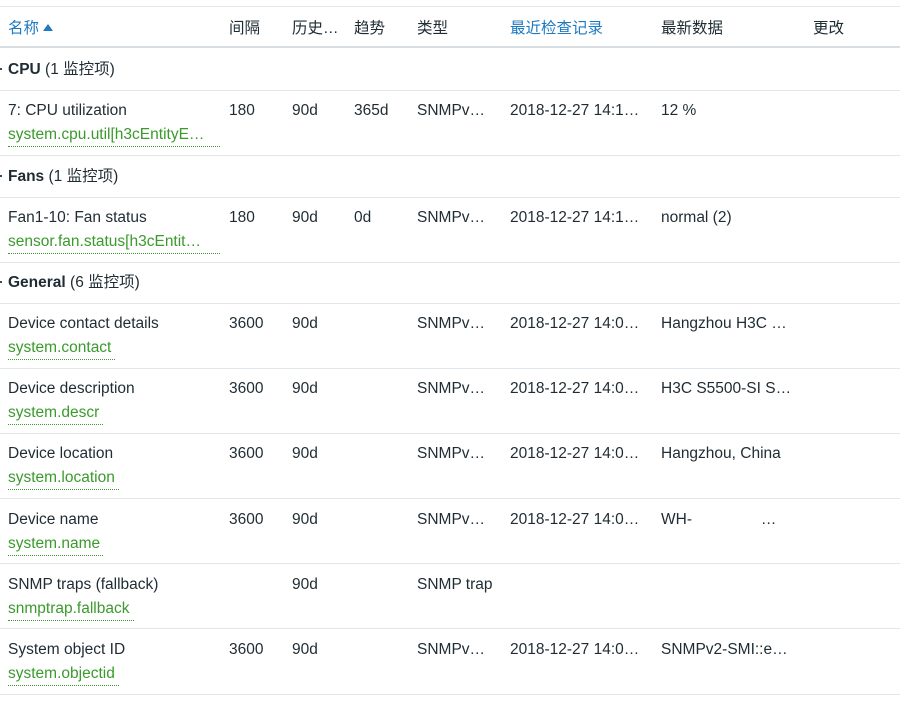 The height and width of the screenshot is (702, 900). Describe the element at coordinates (208, 177) in the screenshot. I see `group-header-fans: Fans (1 监控项)` at that location.